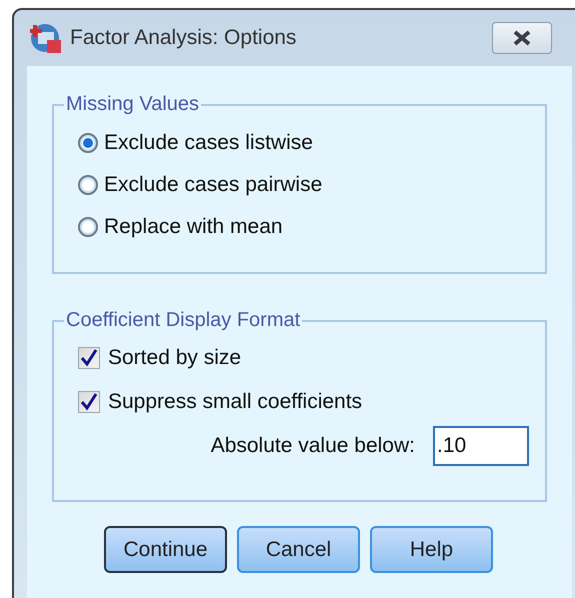 This screenshot has height=598, width=575. I want to click on dialog-button: Cancel, so click(298, 549).